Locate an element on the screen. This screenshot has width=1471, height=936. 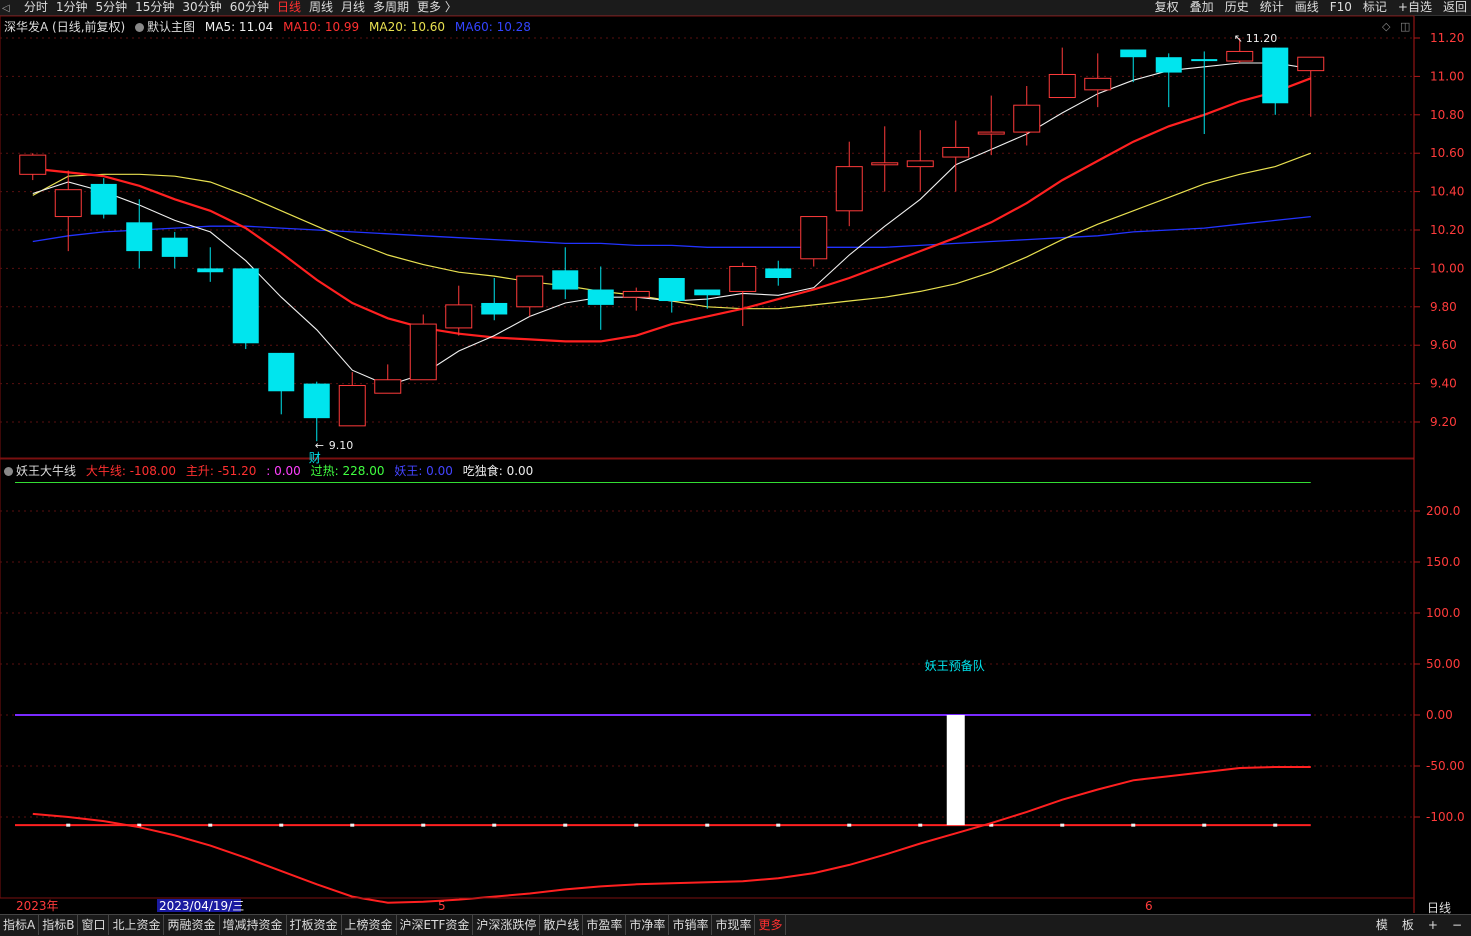
indicator-tab-0: 指标A is located at coordinates (20, 925).